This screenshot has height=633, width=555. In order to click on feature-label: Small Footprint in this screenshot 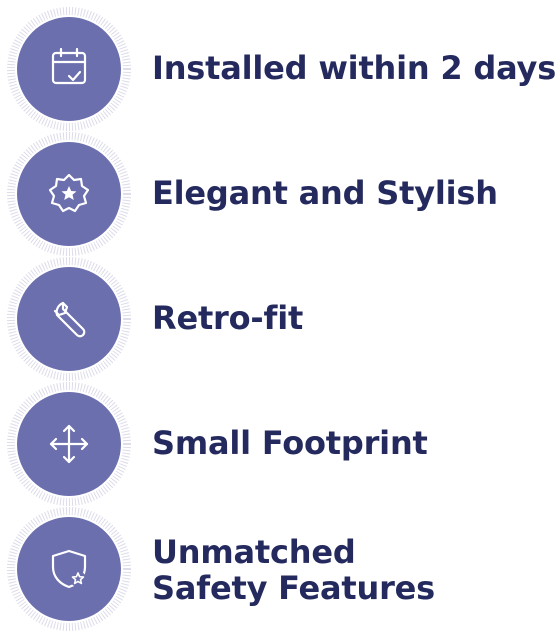, I will do `click(290, 443)`.